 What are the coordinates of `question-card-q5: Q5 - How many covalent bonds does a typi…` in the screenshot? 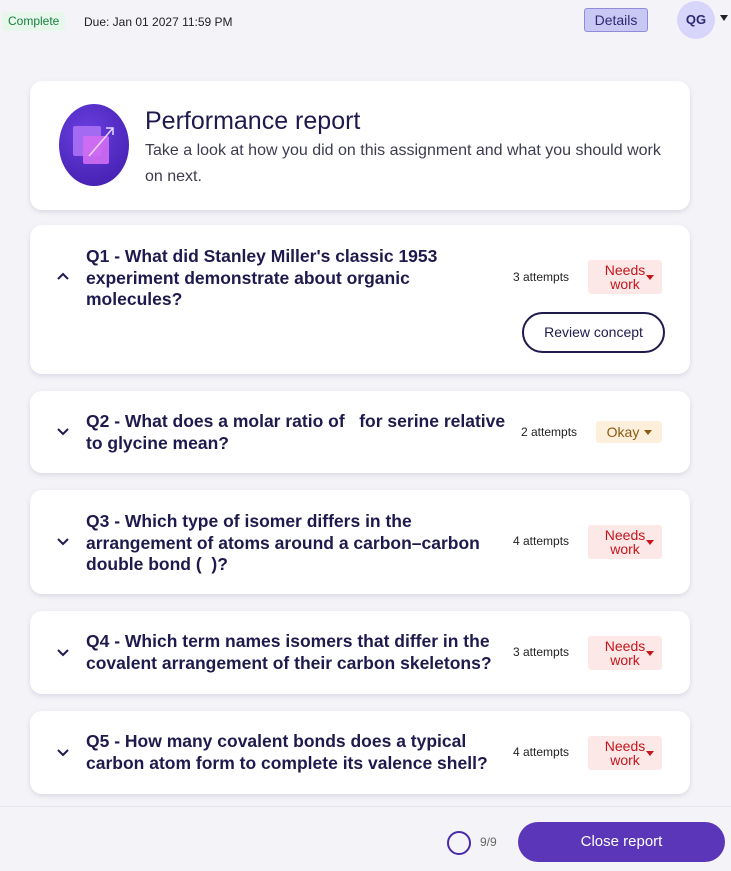 It's located at (360, 752).